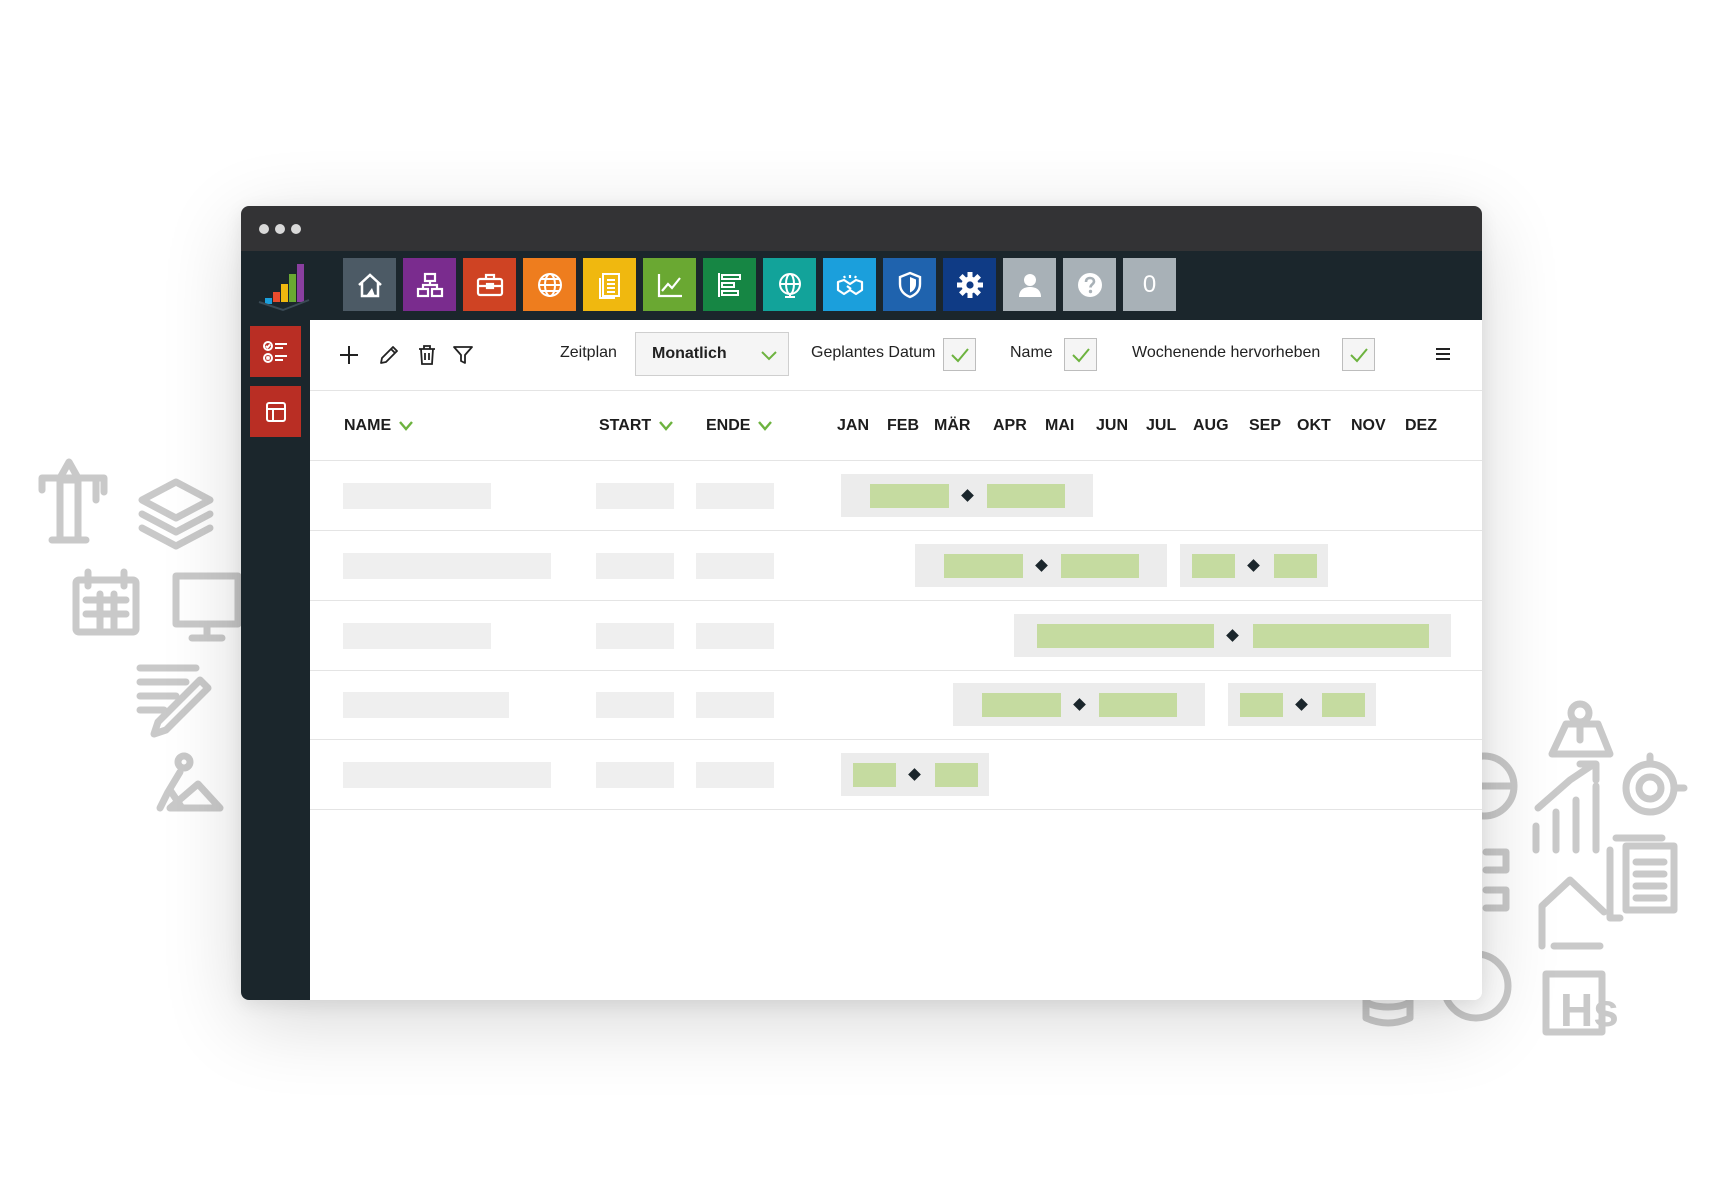 This screenshot has height=1200, width=1714. I want to click on name-placeholder, so click(447, 775).